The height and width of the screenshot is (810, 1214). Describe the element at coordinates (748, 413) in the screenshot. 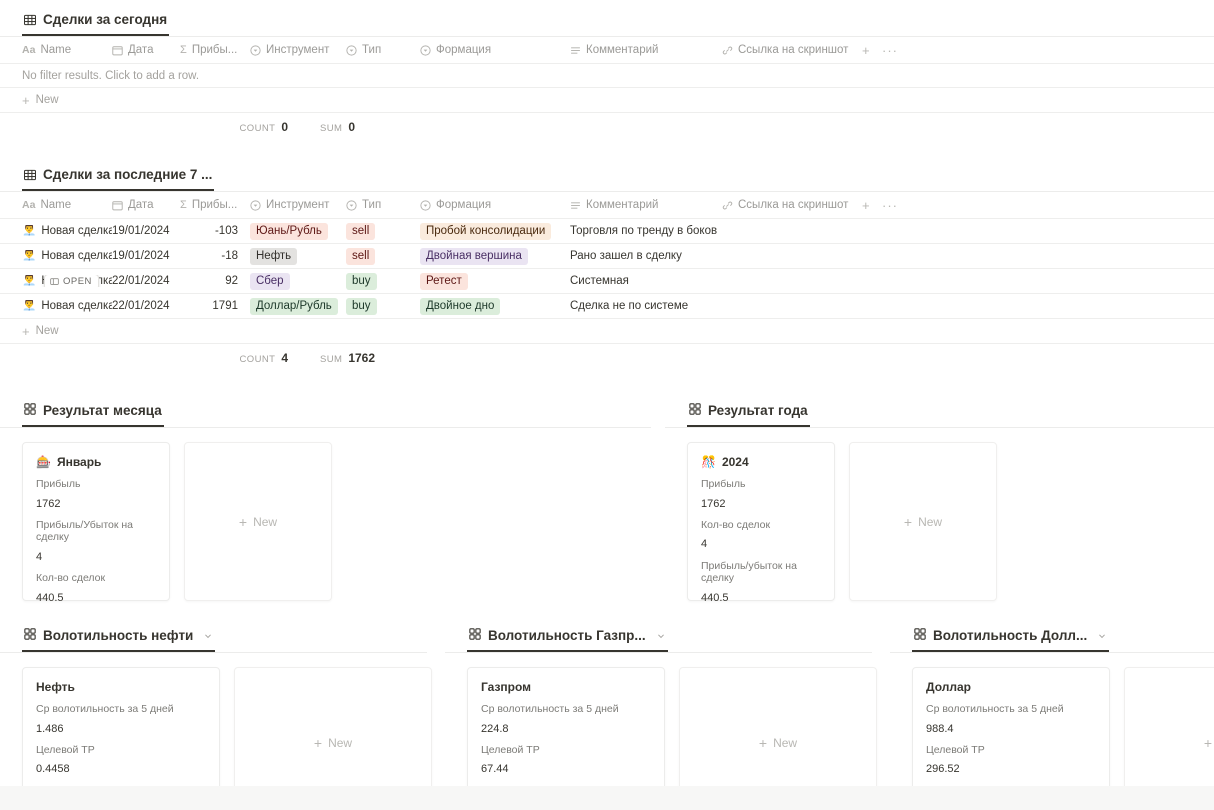

I see `tab-year-result: Результат года` at that location.